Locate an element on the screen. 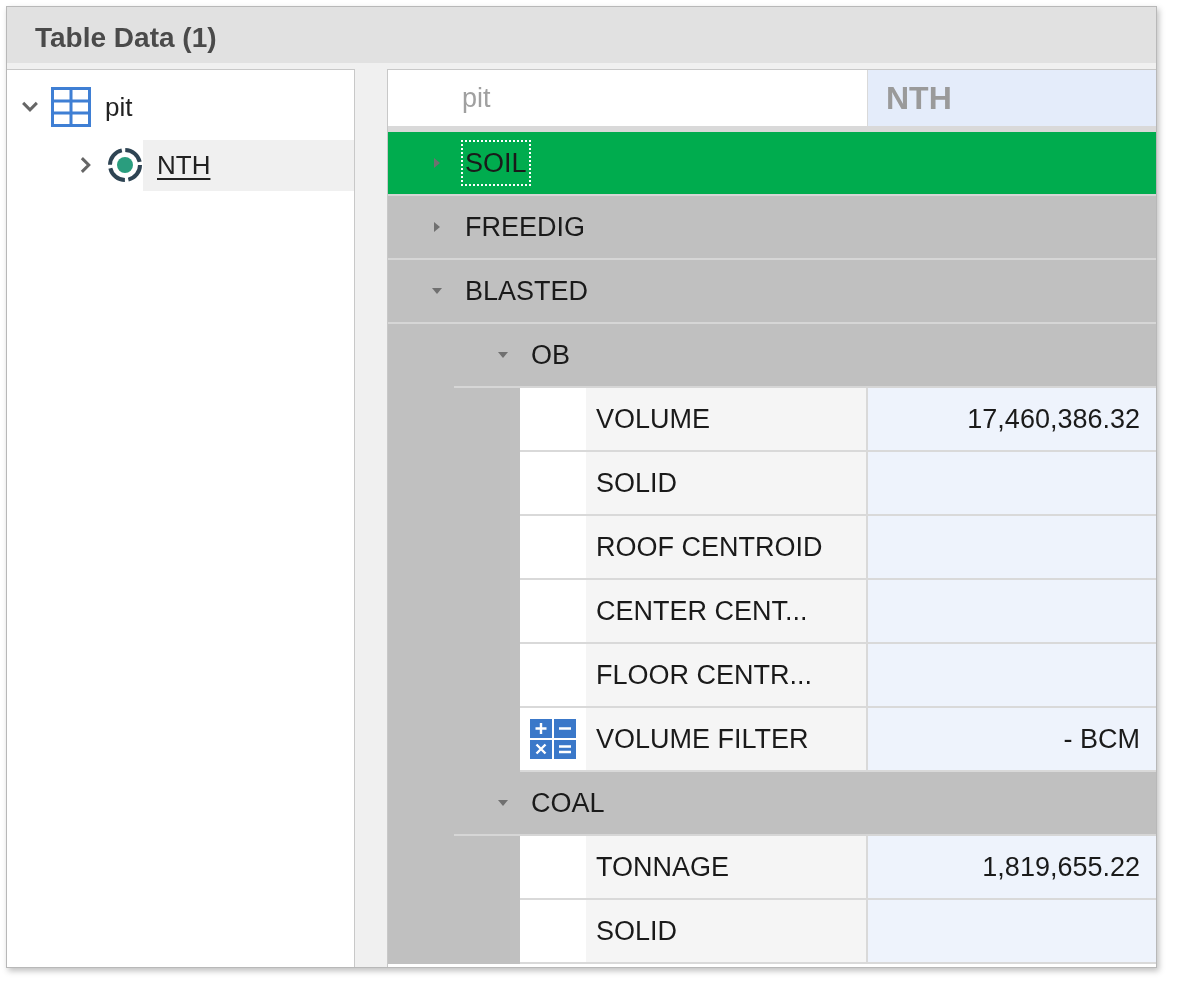 The width and height of the screenshot is (1189, 998). panel-title: Table Data (1) is located at coordinates (581, 35).